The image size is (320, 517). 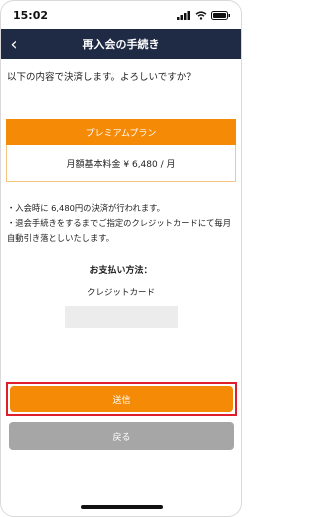 I want to click on chevron-left-icon: ‹, so click(x=14, y=44).